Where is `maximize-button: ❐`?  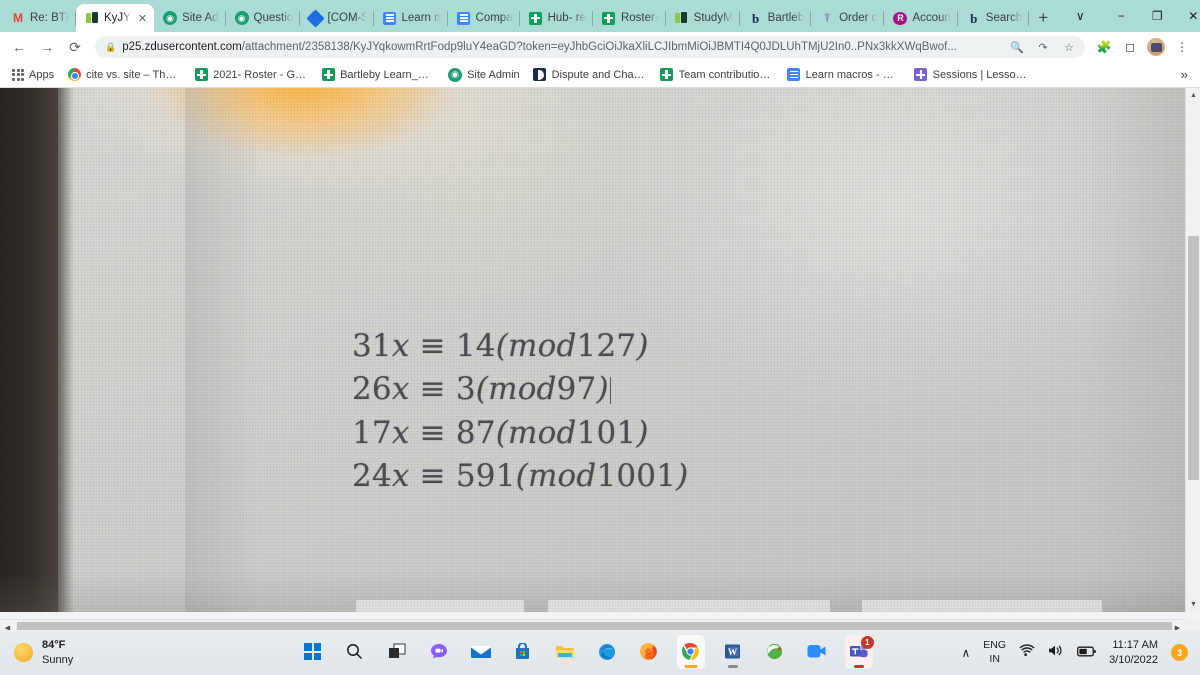 maximize-button: ❐ is located at coordinates (1157, 16).